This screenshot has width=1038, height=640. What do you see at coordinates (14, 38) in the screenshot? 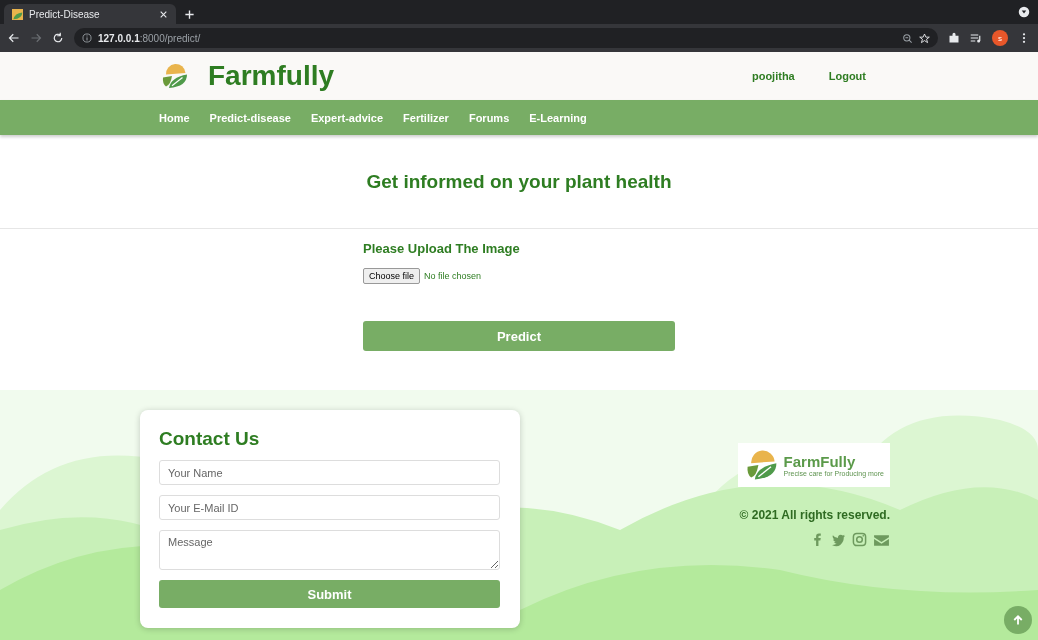
I see `back-arrow-icon` at bounding box center [14, 38].